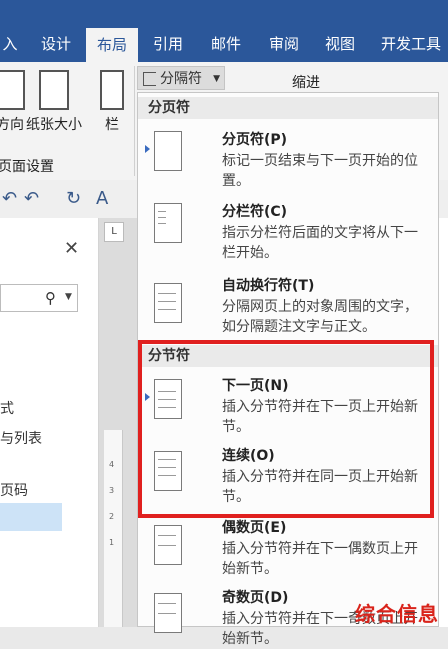 This screenshot has width=448, height=649. Describe the element at coordinates (50, 298) in the screenshot. I see `search-icon: ⚲` at that location.